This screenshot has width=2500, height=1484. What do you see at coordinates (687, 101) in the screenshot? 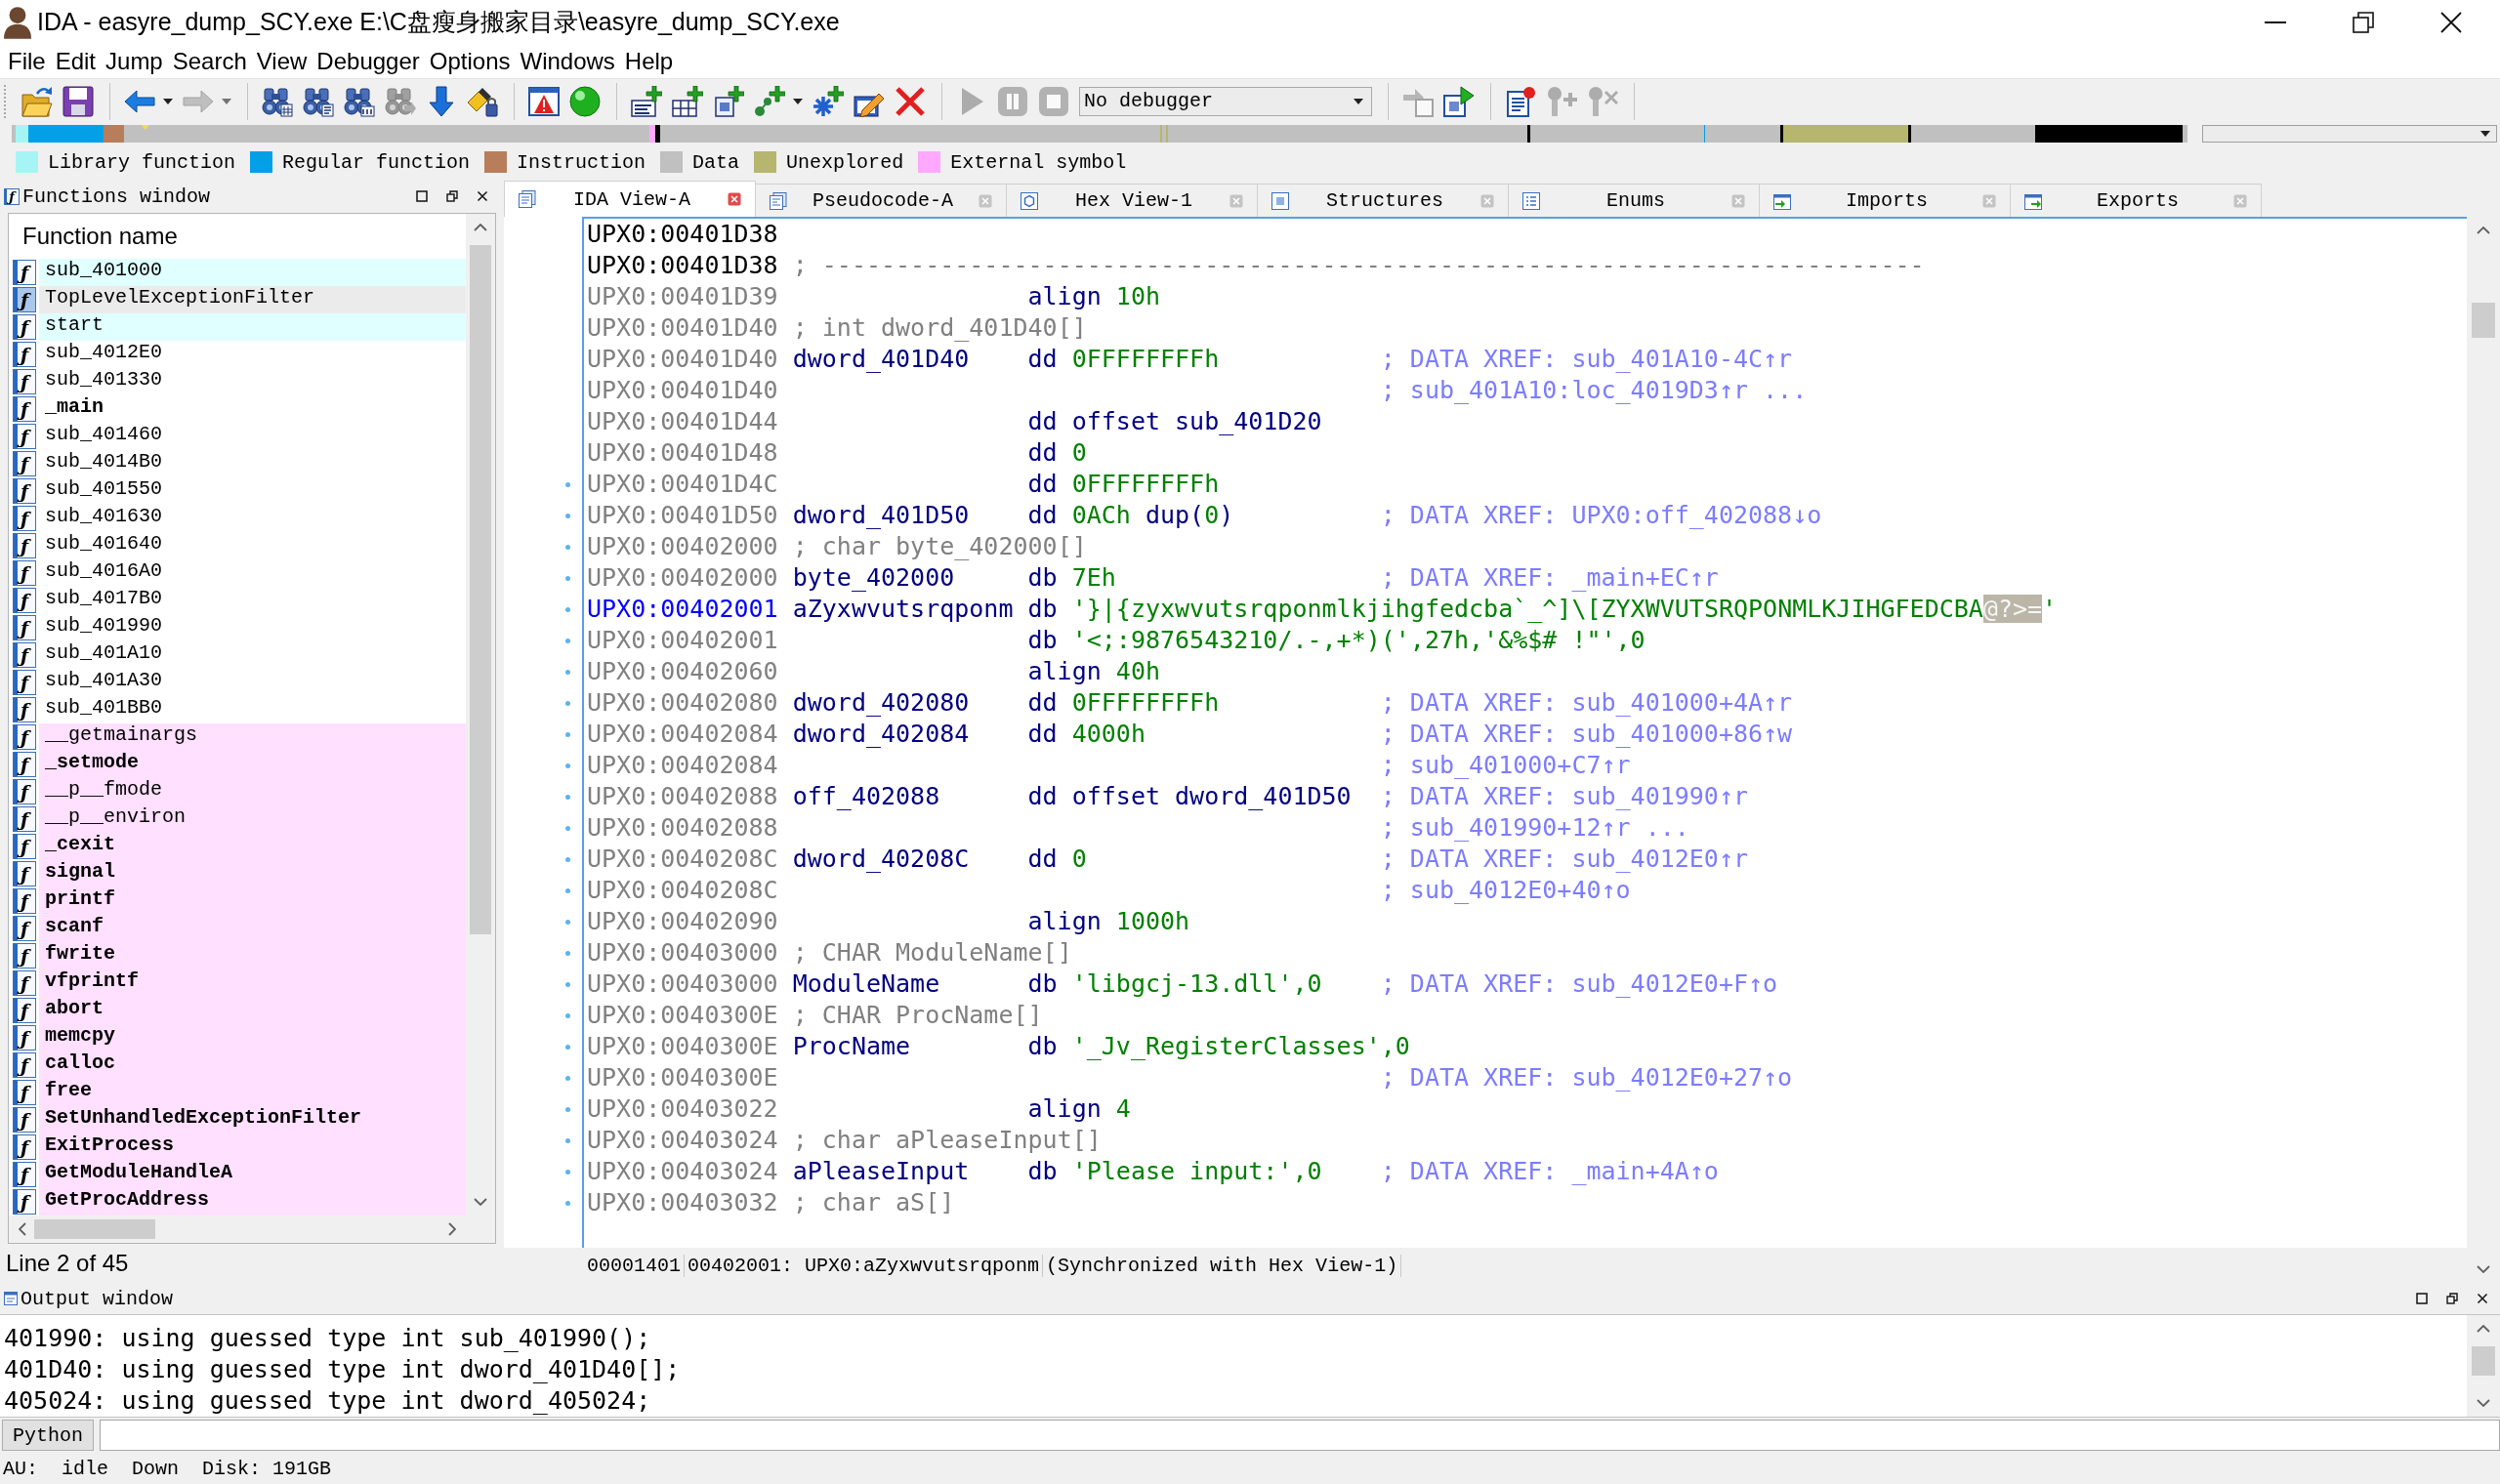
I see `table-plus-icon` at bounding box center [687, 101].